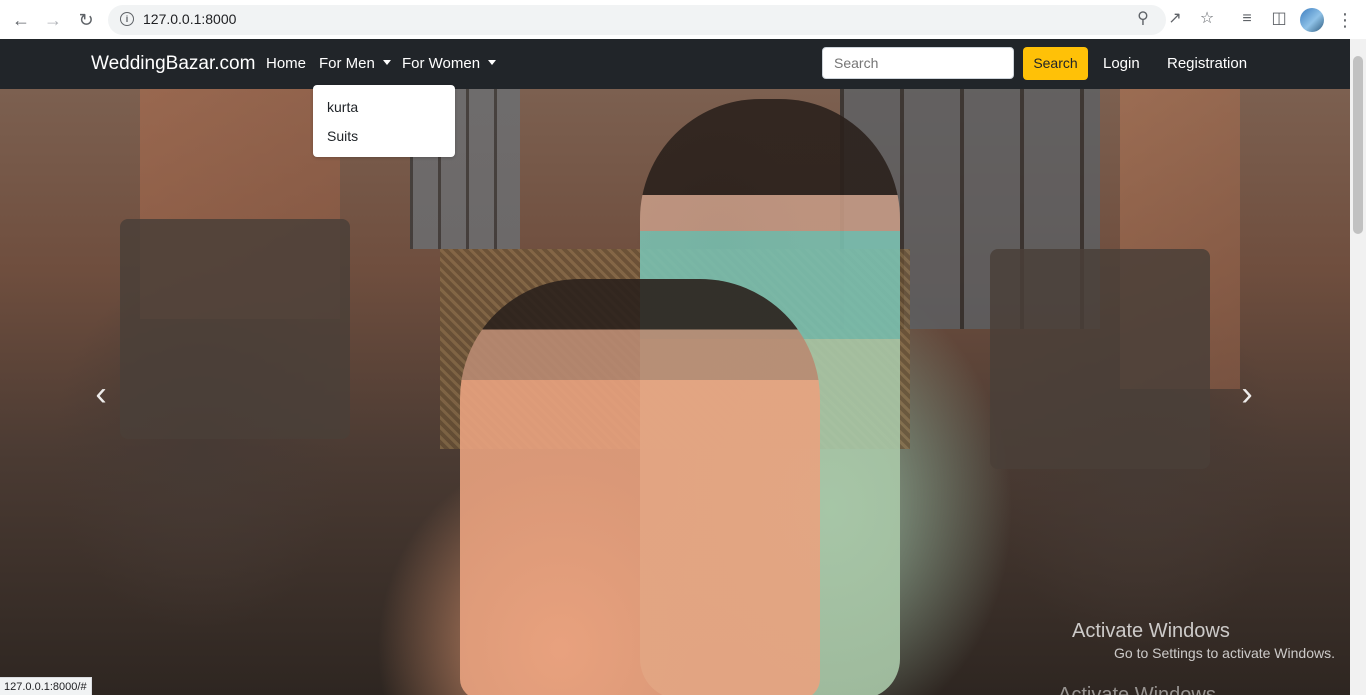 This screenshot has height=695, width=1366. Describe the element at coordinates (1312, 20) in the screenshot. I see `profile-avatar` at that location.